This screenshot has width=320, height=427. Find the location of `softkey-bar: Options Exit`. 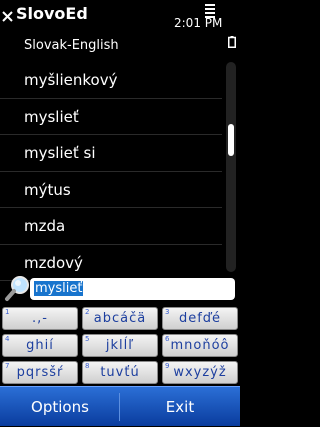

softkey-bar: Options Exit is located at coordinates (120, 406).